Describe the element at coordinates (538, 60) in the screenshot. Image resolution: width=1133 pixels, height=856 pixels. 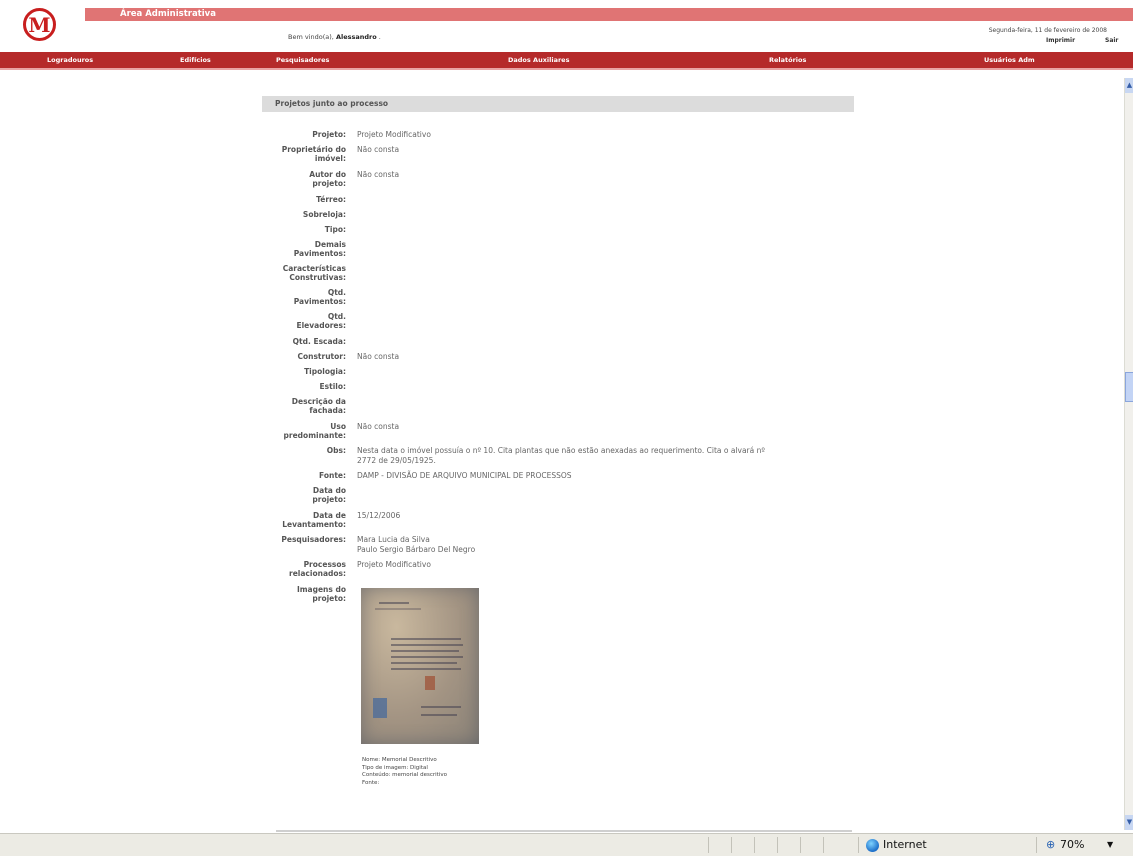
I see `menu-item-dados-auxiliares: Dados Auxiliares` at that location.